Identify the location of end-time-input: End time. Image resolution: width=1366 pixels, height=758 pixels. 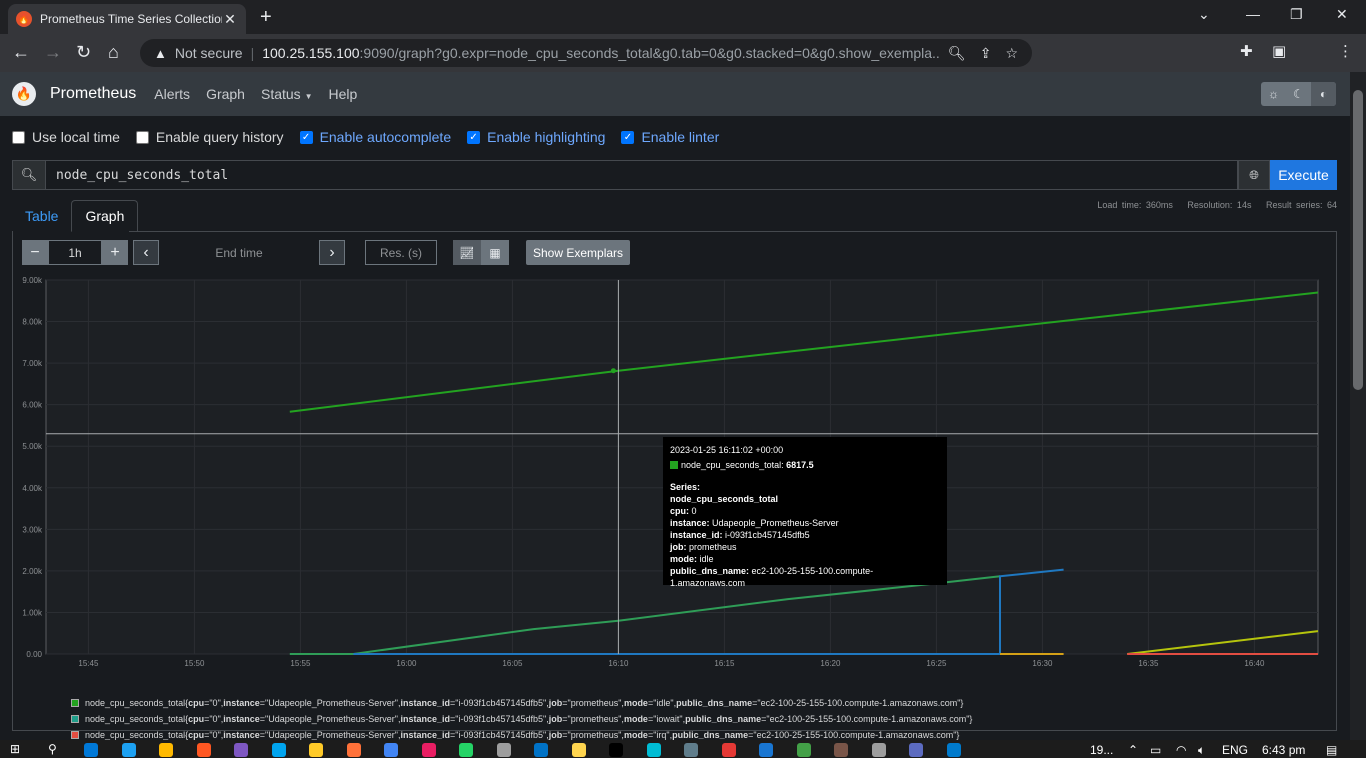
(239, 252).